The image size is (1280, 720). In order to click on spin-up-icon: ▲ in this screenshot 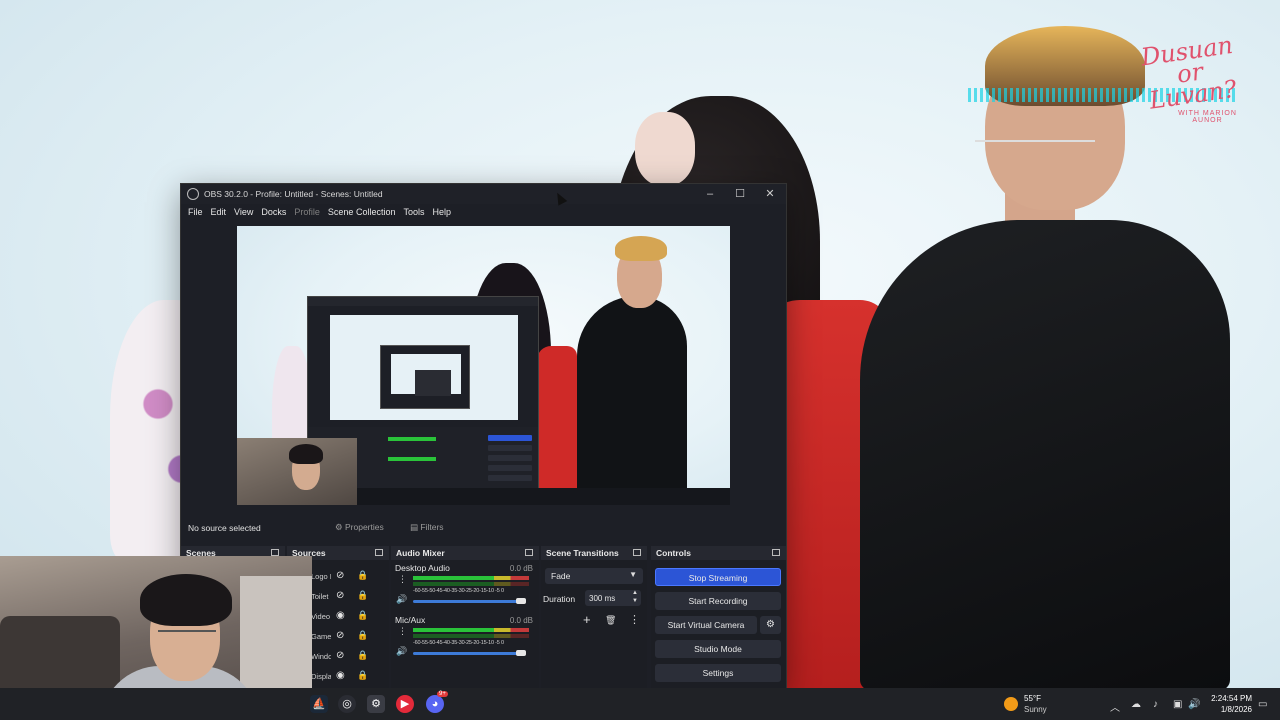, I will do `click(635, 593)`.